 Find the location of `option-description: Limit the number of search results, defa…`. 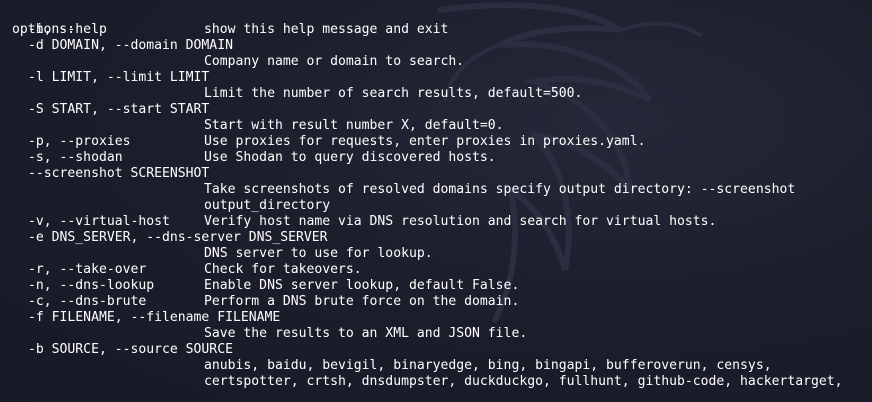

option-description: Limit the number of search results, defa… is located at coordinates (393, 93).